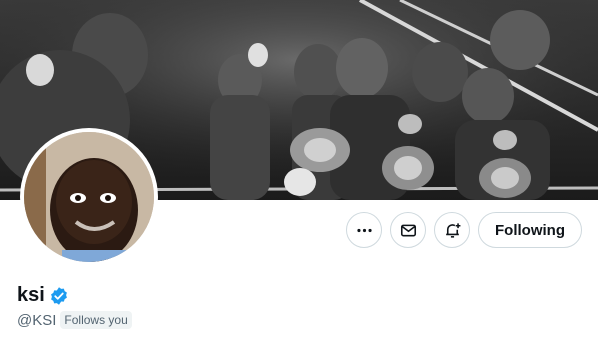 Image resolution: width=598 pixels, height=341 pixels. I want to click on follows-you-badge: Follows you, so click(96, 320).